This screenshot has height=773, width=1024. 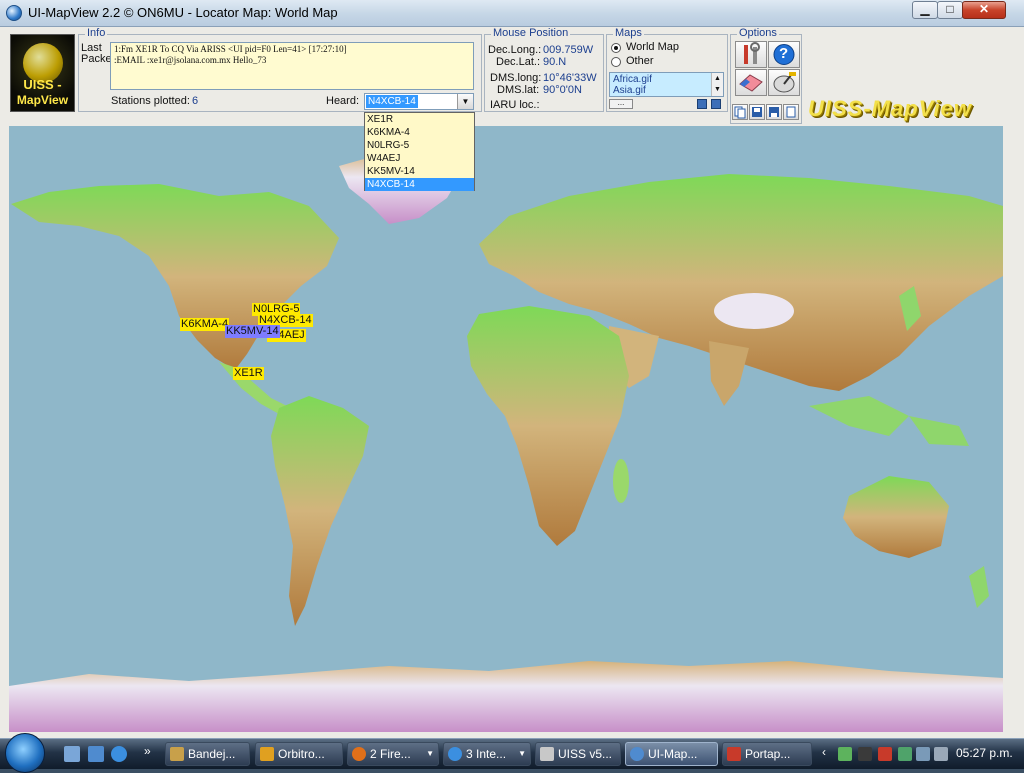 What do you see at coordinates (791, 112) in the screenshot?
I see `print-button` at bounding box center [791, 112].